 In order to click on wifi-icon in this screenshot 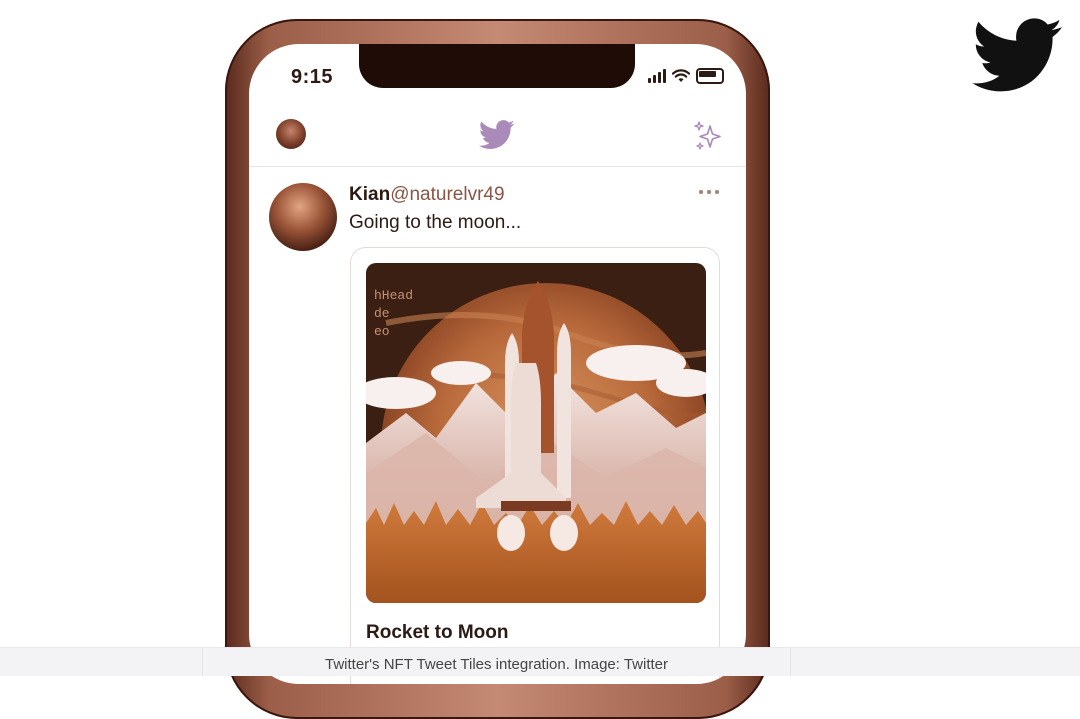, I will do `click(681, 75)`.